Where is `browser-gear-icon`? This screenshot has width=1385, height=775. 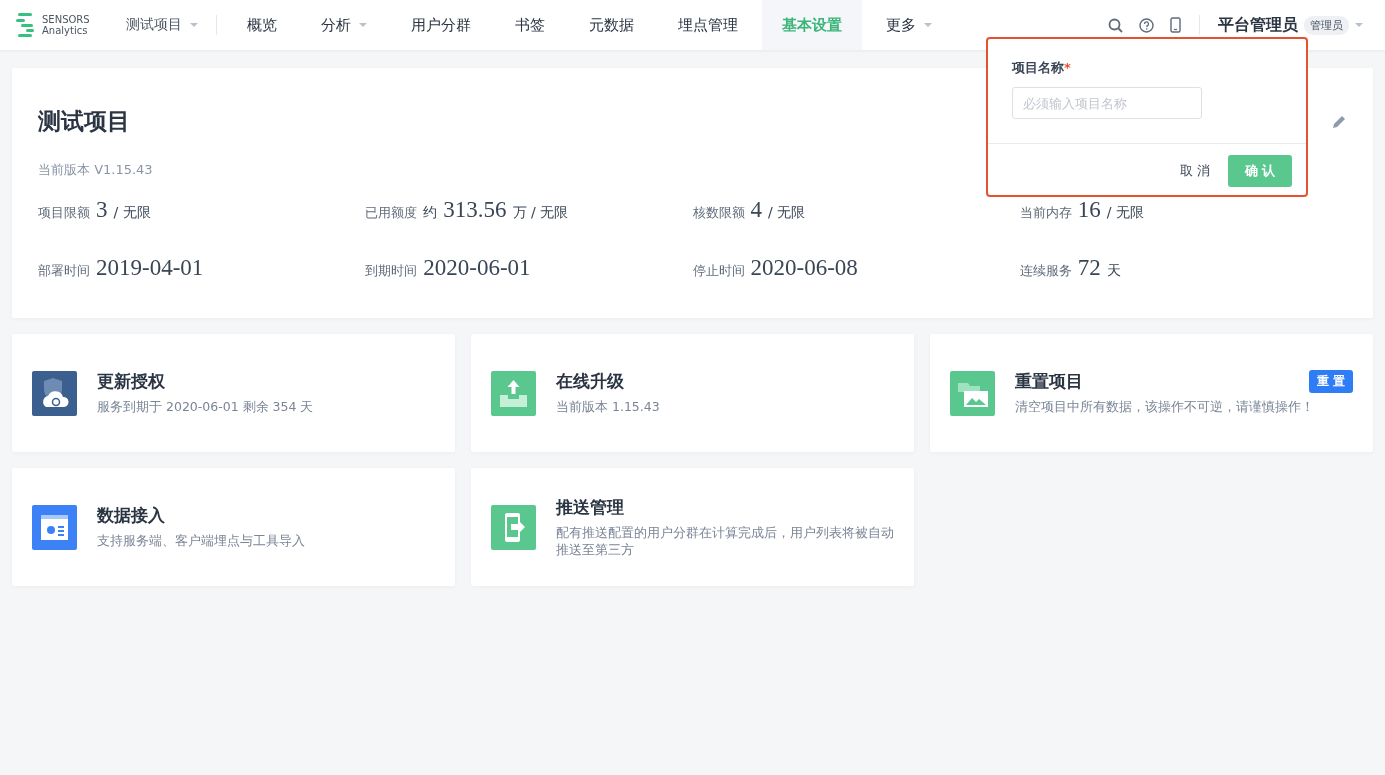
browser-gear-icon is located at coordinates (54, 527).